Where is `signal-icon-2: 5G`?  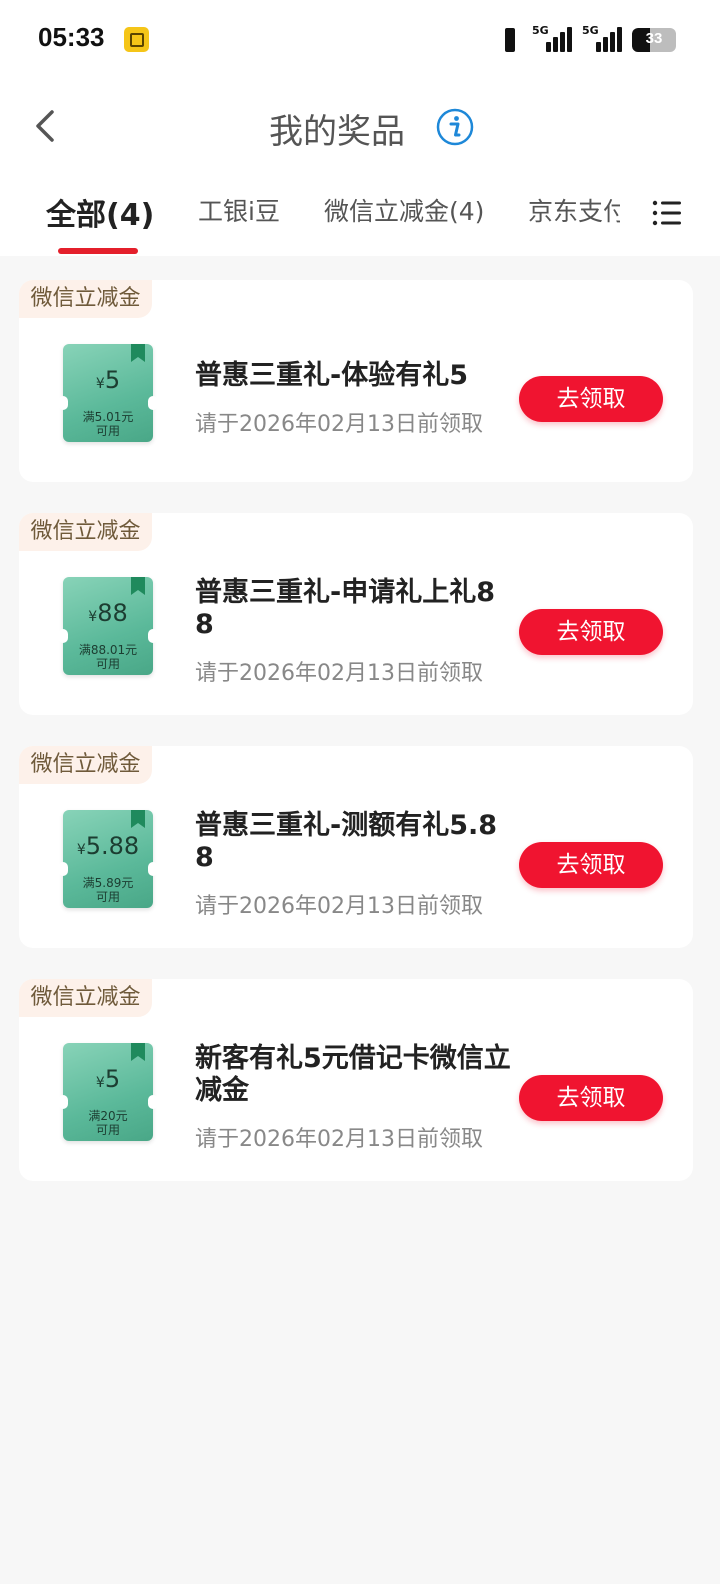
signal-icon-2: 5G is located at coordinates (602, 39).